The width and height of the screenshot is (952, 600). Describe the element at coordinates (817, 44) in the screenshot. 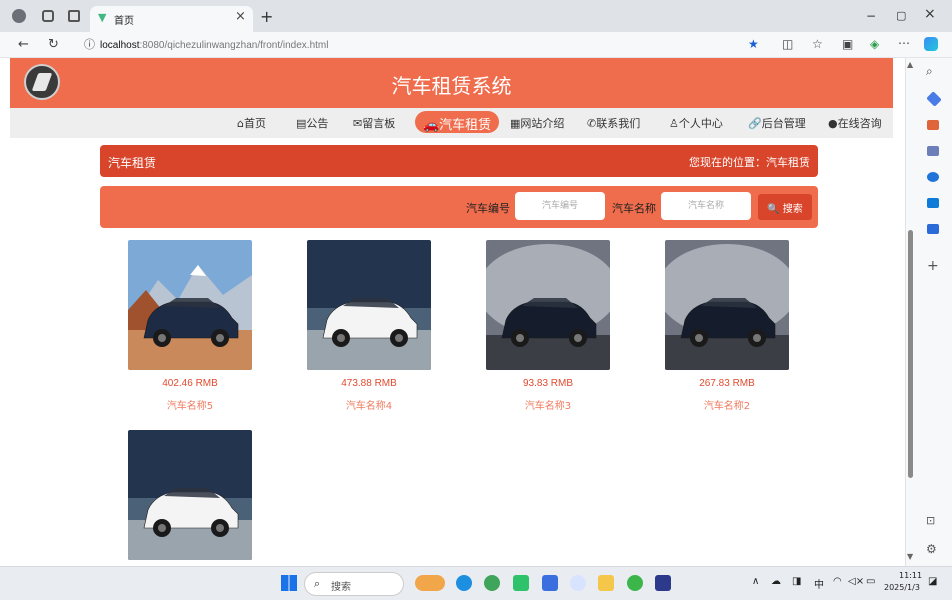

I see `favorites-icon: ☆` at that location.